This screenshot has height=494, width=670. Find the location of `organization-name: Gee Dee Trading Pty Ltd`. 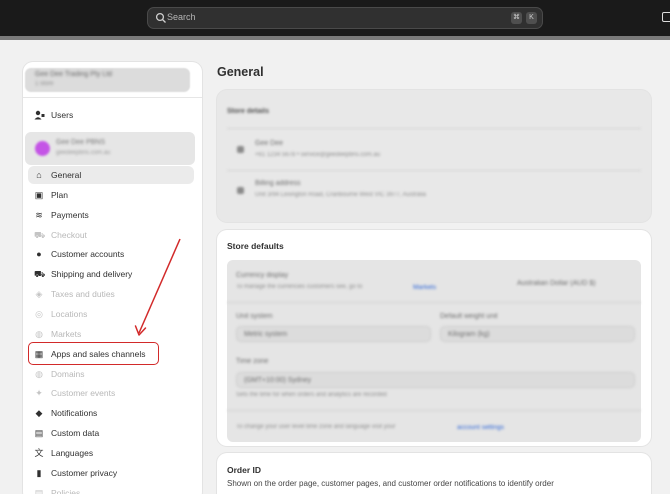

organization-name: Gee Dee Trading Pty Ltd is located at coordinates (74, 74).